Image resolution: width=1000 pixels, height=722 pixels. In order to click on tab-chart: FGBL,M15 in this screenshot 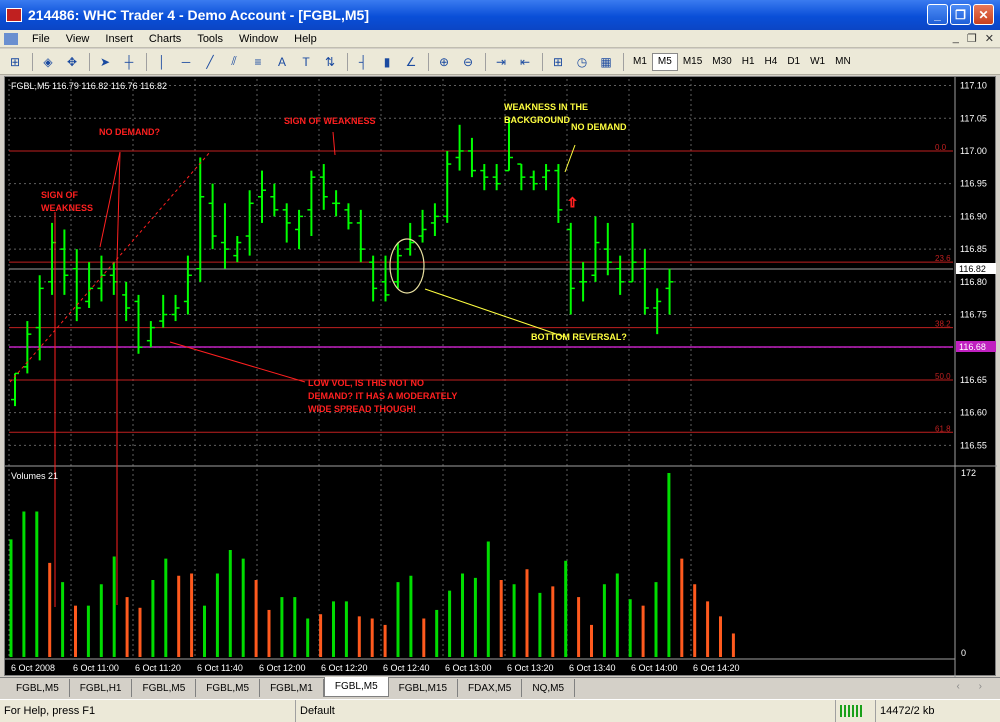, I will do `click(423, 688)`.